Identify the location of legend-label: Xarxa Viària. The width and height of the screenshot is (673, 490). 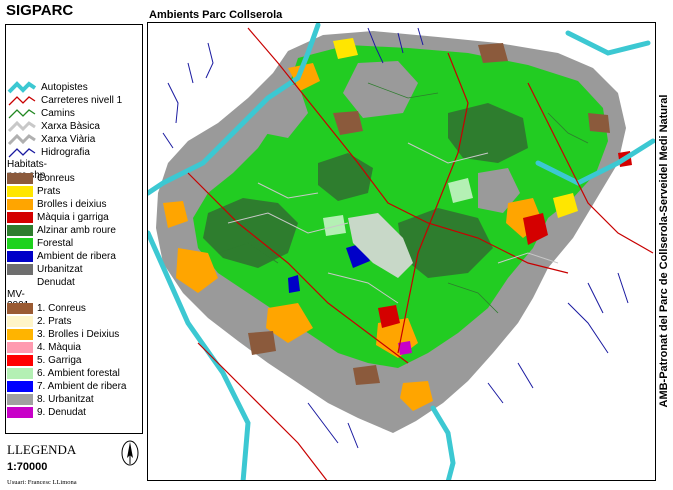
(68, 139).